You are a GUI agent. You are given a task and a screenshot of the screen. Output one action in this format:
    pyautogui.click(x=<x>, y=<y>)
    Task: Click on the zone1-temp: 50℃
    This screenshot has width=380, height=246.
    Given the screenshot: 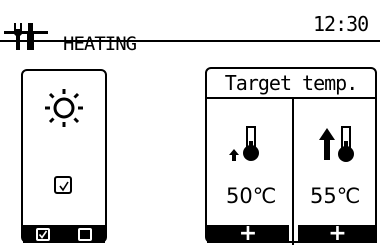 What is the action you would take?
    pyautogui.click(x=251, y=196)
    